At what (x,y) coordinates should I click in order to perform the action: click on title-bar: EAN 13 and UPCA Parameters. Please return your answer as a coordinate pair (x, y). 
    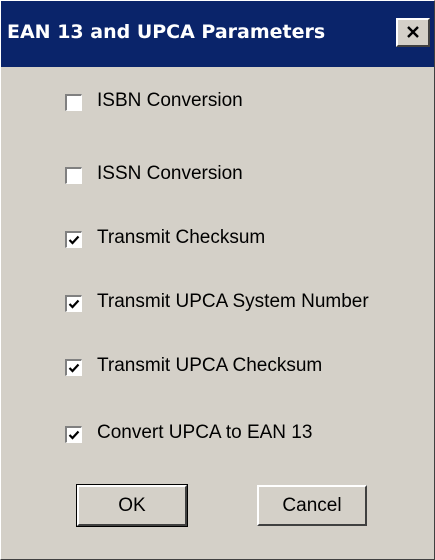
    Looking at the image, I should click on (217, 34).